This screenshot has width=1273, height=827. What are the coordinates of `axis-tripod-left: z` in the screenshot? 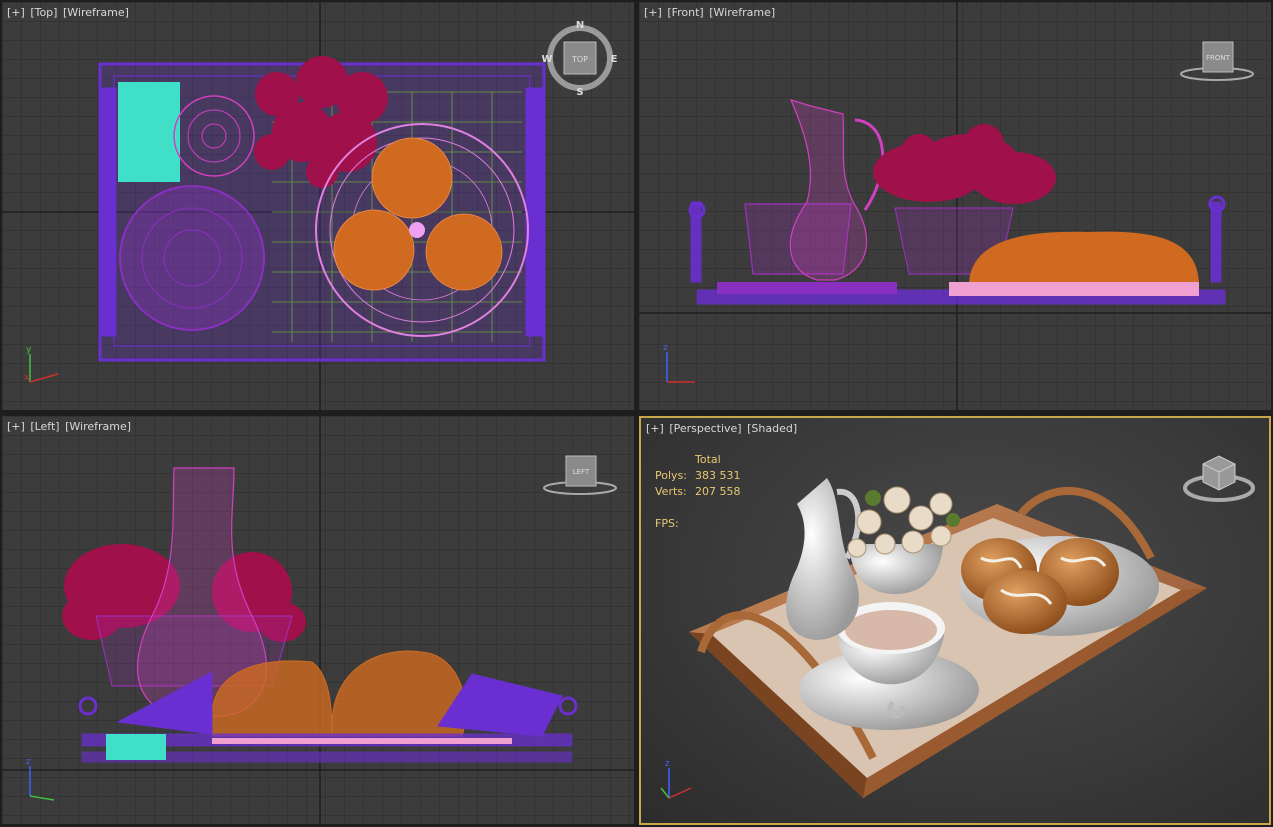 It's located at (40, 779).